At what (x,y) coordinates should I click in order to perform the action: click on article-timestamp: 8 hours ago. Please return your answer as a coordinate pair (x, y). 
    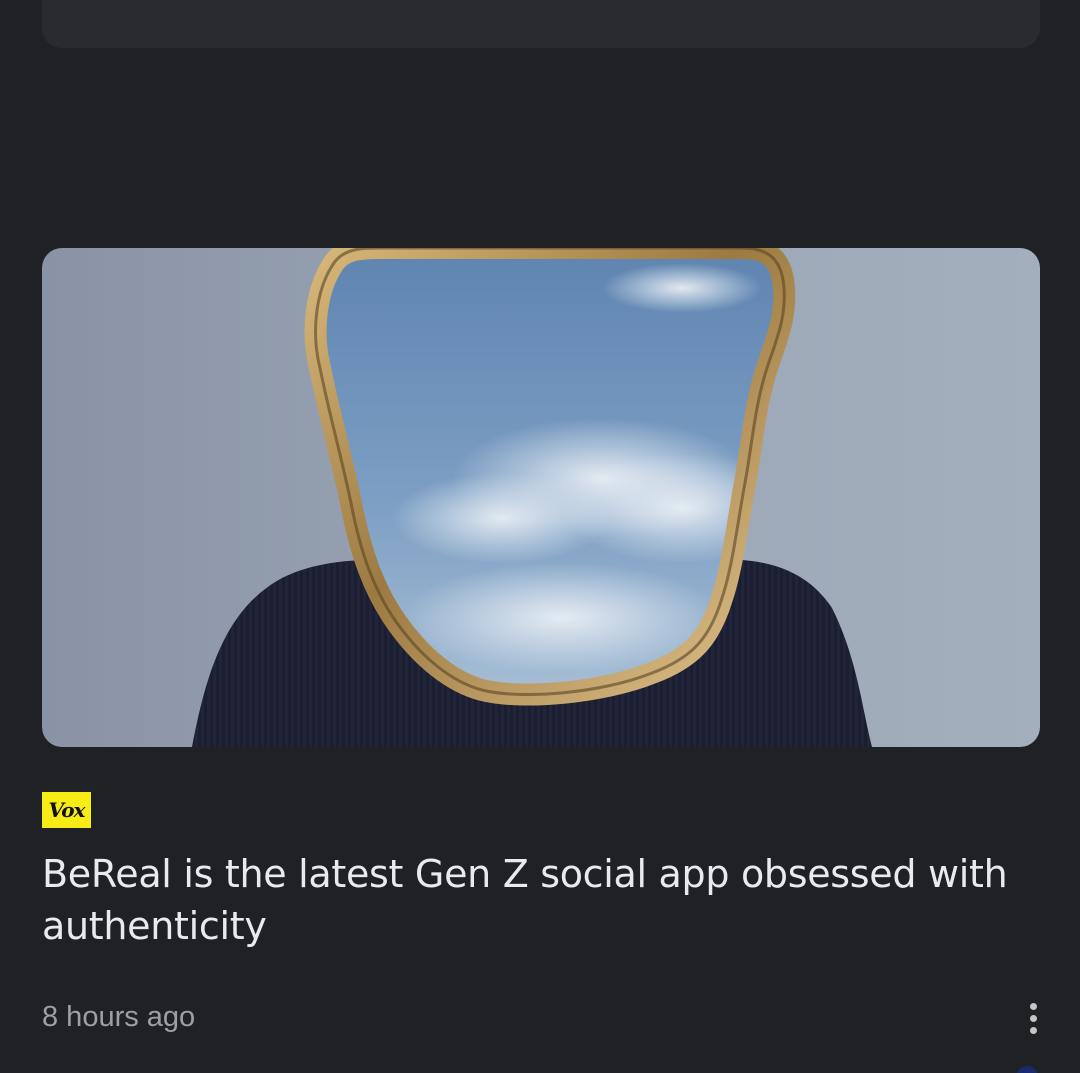
    Looking at the image, I should click on (119, 1017).